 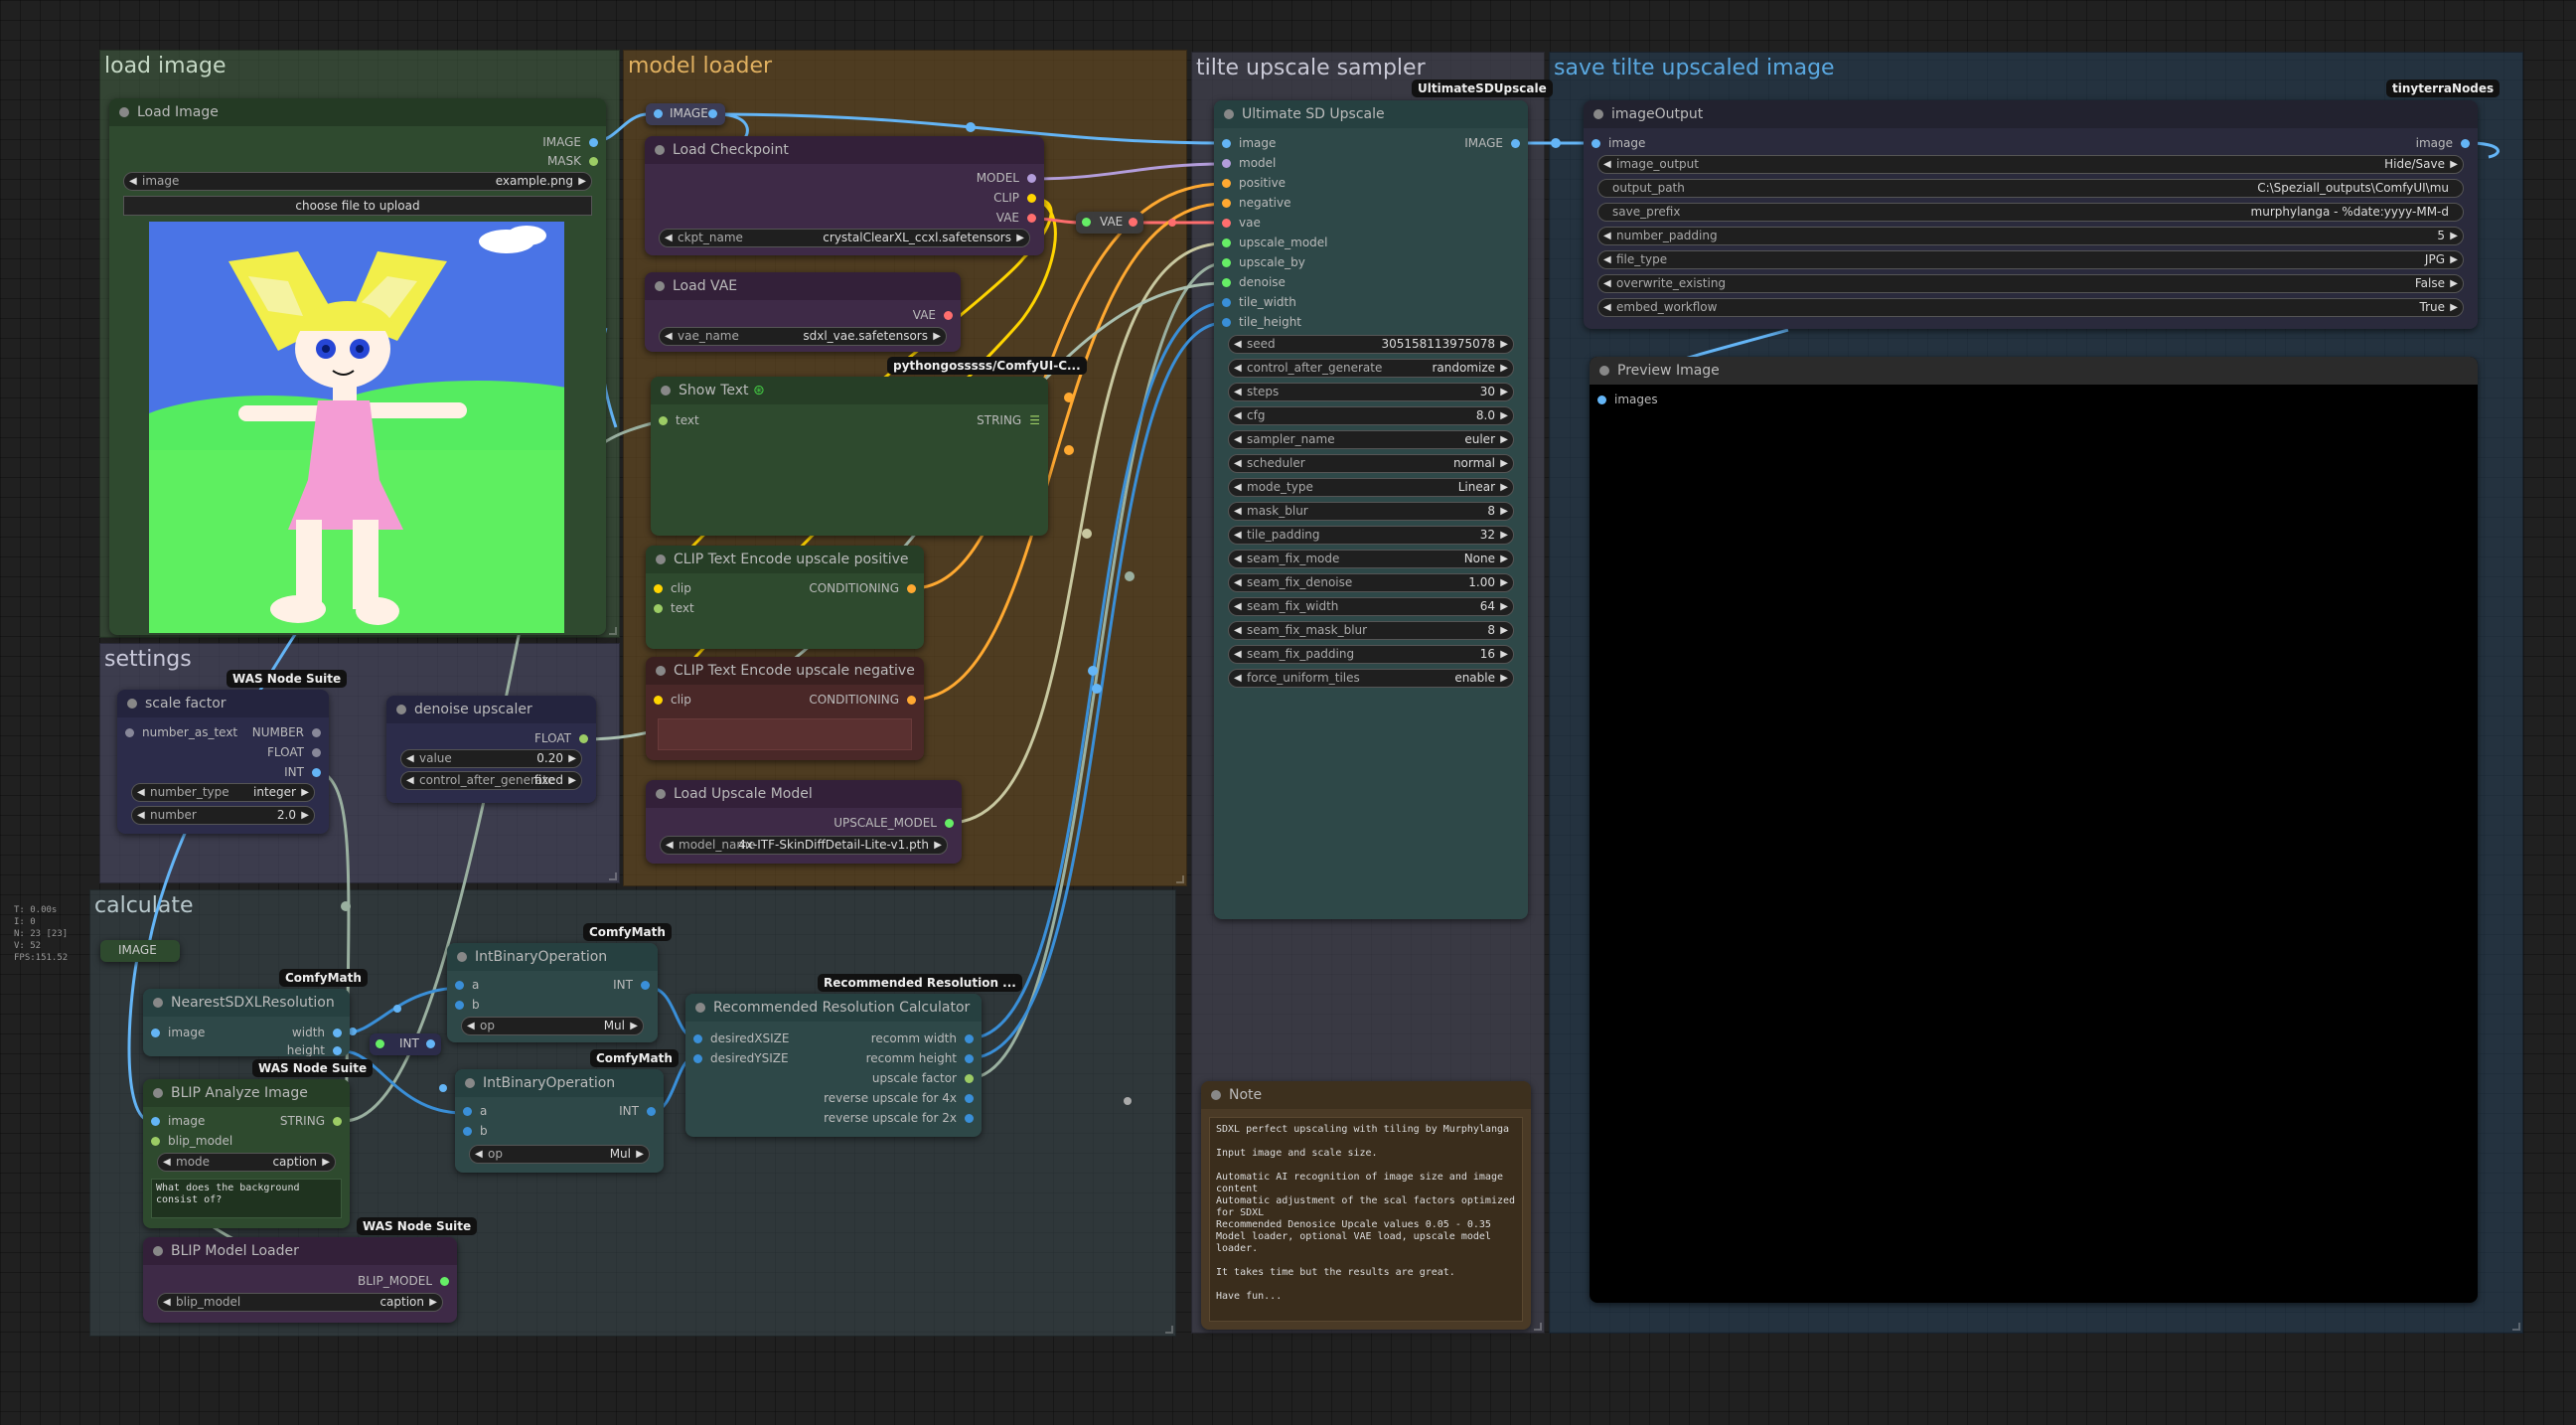 What do you see at coordinates (1371, 392) in the screenshot?
I see `widget-steps: ◀ steps 30 ▶` at bounding box center [1371, 392].